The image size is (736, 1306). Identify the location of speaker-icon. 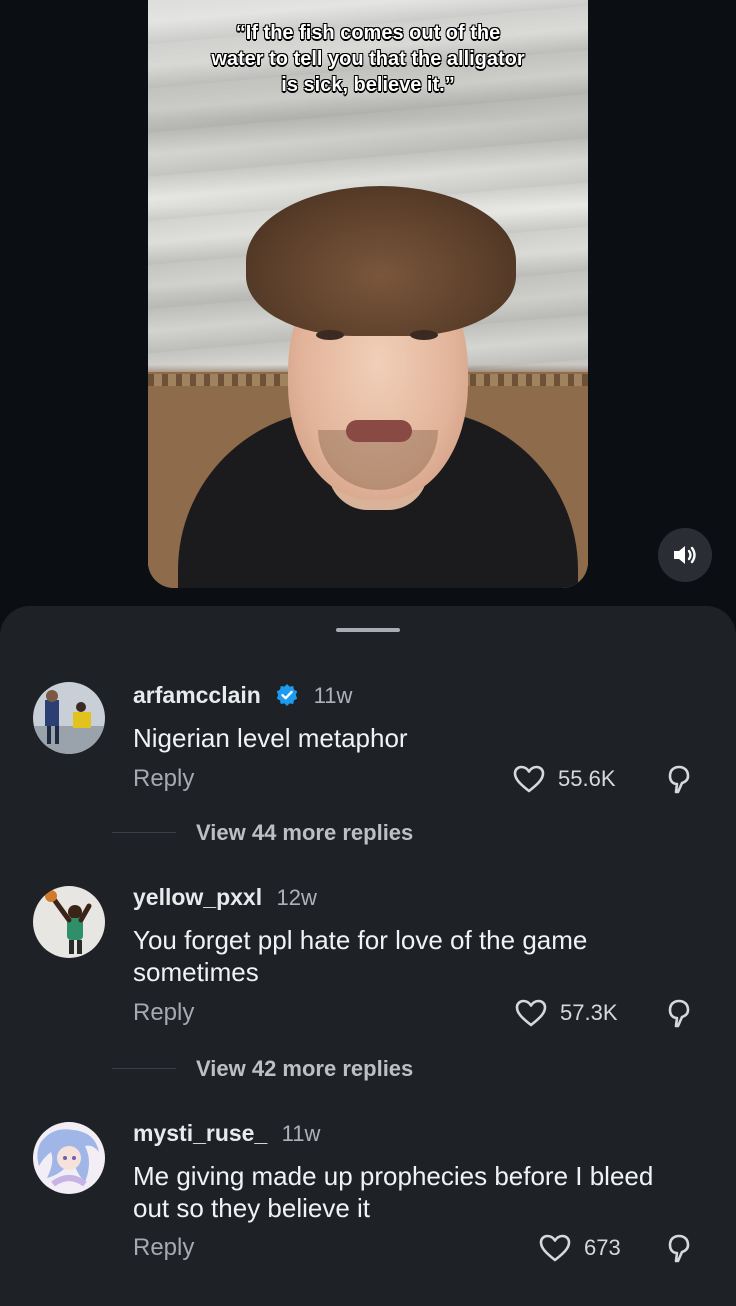
(685, 555).